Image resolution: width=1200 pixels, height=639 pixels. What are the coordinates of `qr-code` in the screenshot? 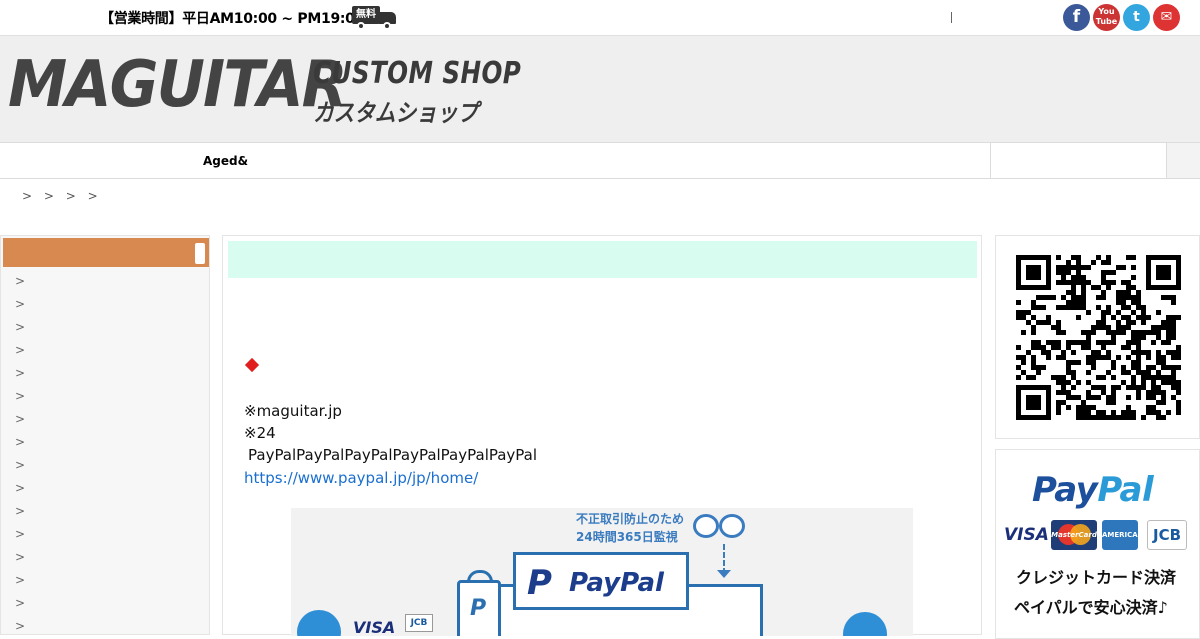 It's located at (1098, 337).